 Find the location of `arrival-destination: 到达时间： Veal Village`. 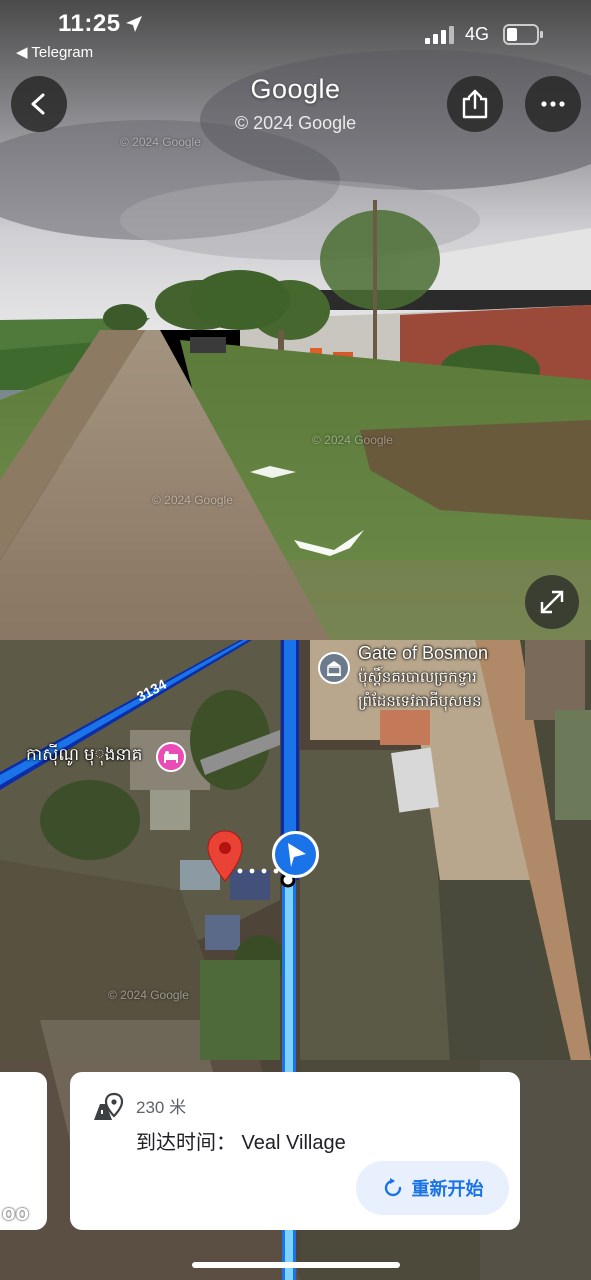

arrival-destination: 到达时间： Veal Village is located at coordinates (241, 1143).